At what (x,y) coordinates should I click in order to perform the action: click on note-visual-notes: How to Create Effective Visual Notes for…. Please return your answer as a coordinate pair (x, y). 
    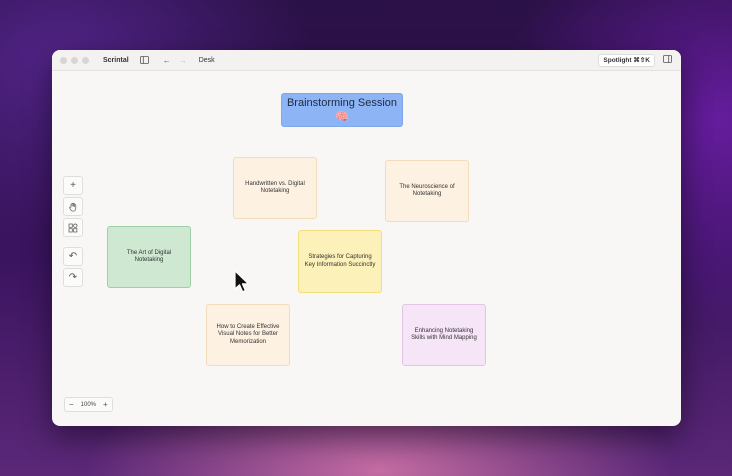
    Looking at the image, I should click on (248, 335).